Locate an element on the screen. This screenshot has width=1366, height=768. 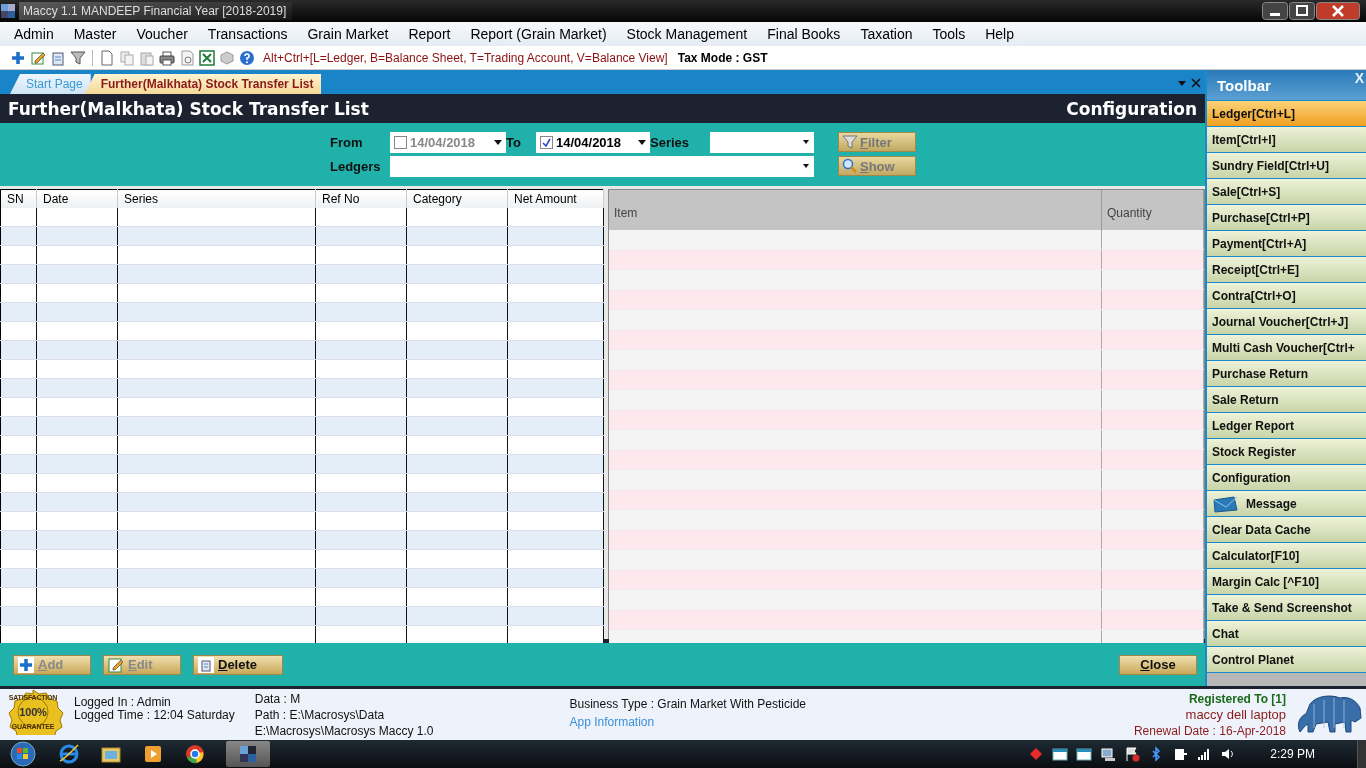
toolbar-item: Margin Calc [^F10] is located at coordinates (1286, 581).